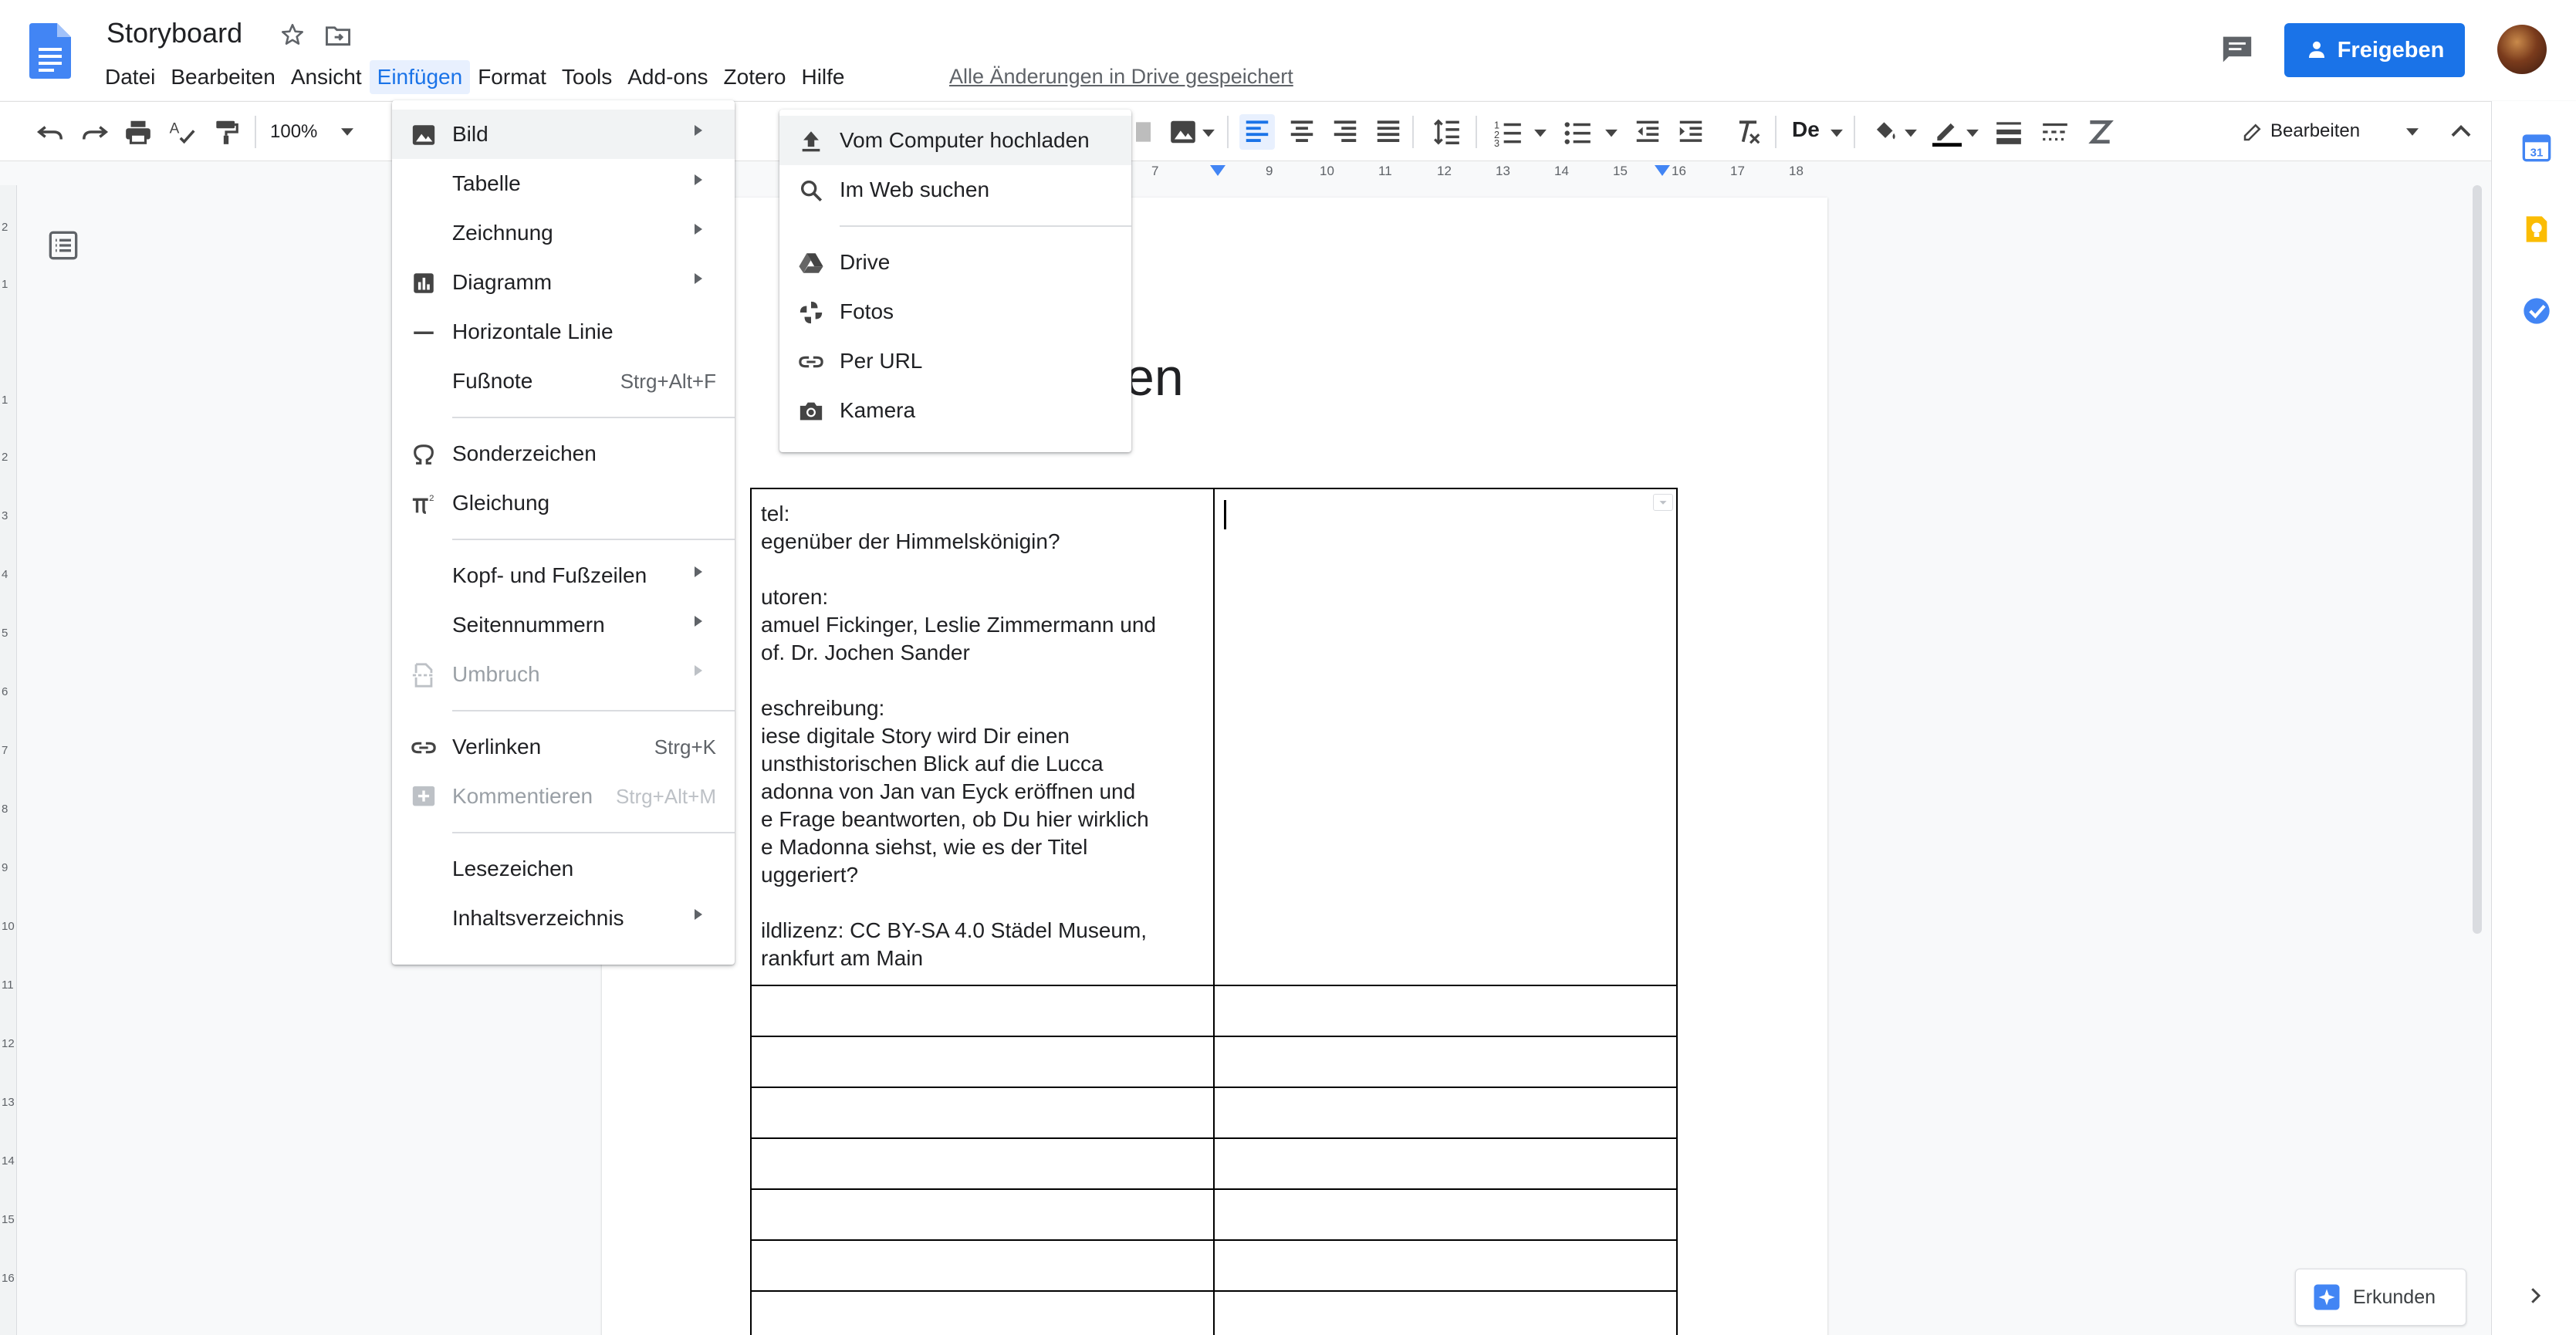 This screenshot has width=2576, height=1335. What do you see at coordinates (2374, 50) in the screenshot?
I see `share-button: Freigeben` at bounding box center [2374, 50].